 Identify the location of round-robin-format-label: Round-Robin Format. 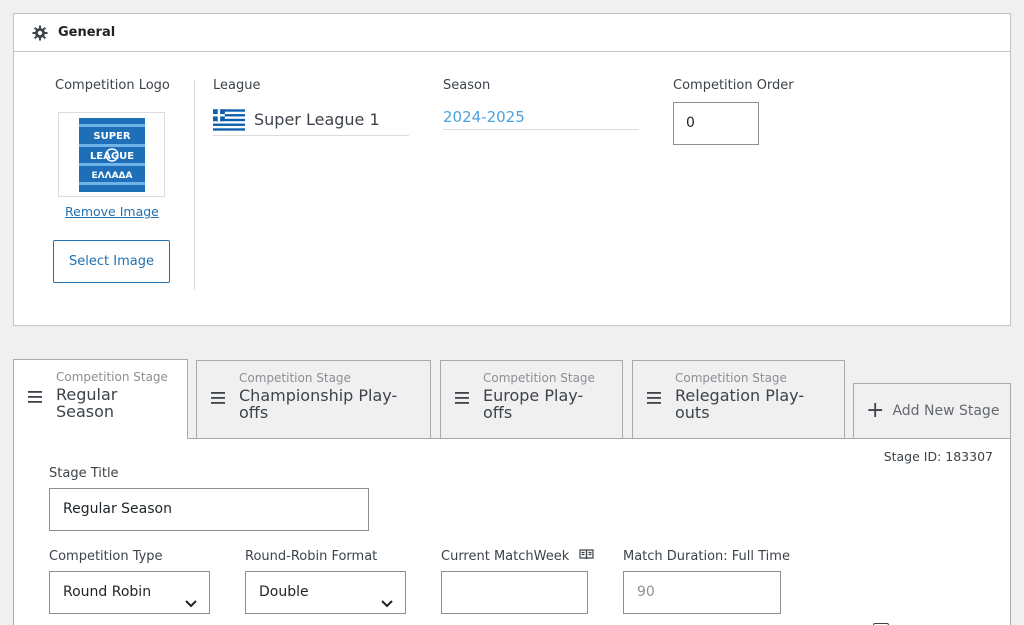
(311, 556).